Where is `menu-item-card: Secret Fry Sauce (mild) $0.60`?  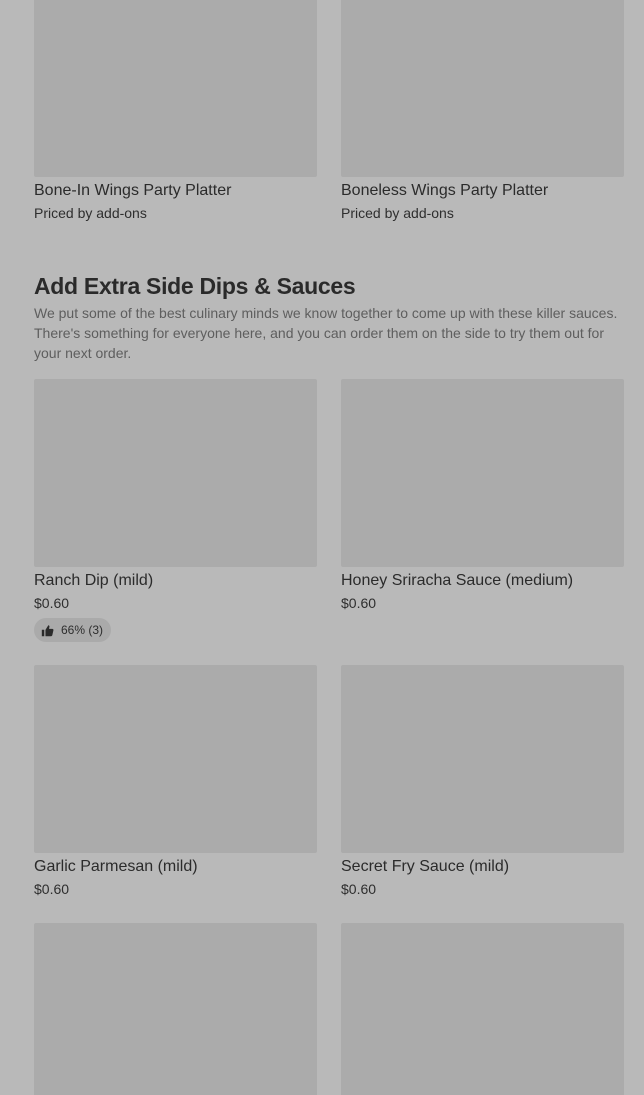 menu-item-card: Secret Fry Sauce (mild) $0.60 is located at coordinates (482, 781).